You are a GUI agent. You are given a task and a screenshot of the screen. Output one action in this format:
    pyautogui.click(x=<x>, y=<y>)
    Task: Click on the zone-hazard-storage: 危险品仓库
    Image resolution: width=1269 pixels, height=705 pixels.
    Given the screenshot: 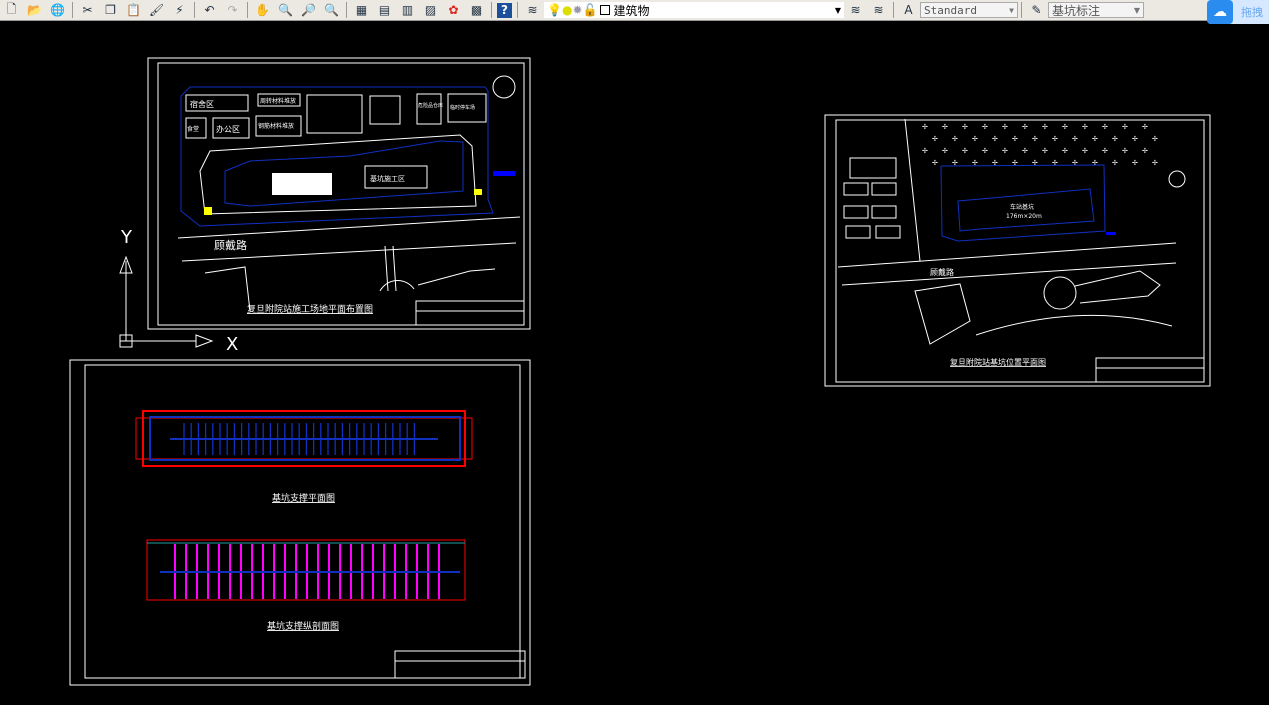 What is the action you would take?
    pyautogui.click(x=430, y=105)
    